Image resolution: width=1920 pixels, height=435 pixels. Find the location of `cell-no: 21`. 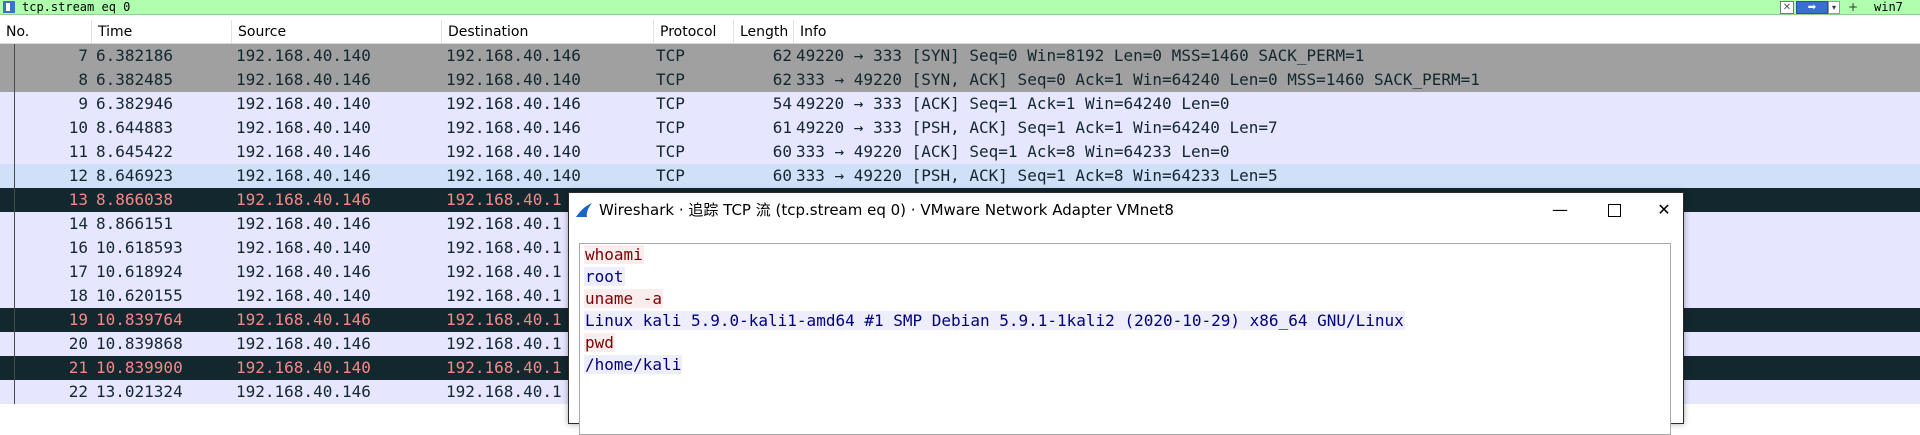

cell-no: 21 is located at coordinates (78, 367).